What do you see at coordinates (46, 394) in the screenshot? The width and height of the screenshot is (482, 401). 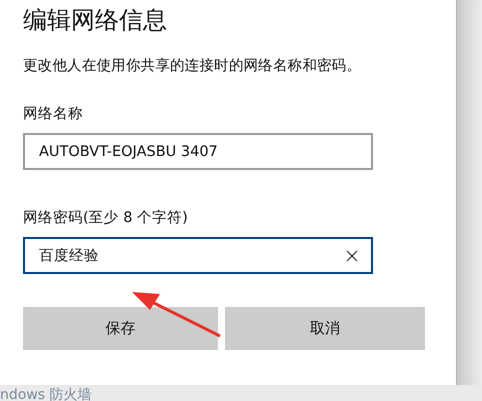 I see `background-text: ndows 防火墙` at bounding box center [46, 394].